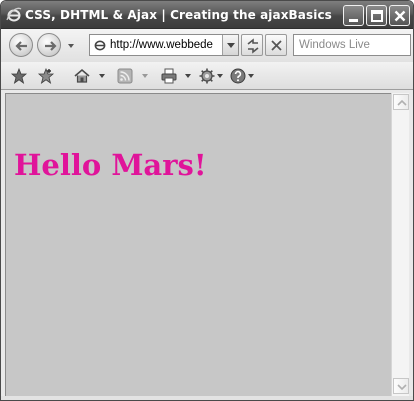 The height and width of the screenshot is (401, 414). Describe the element at coordinates (110, 165) in the screenshot. I see `page-heading: Hello Mars!` at that location.